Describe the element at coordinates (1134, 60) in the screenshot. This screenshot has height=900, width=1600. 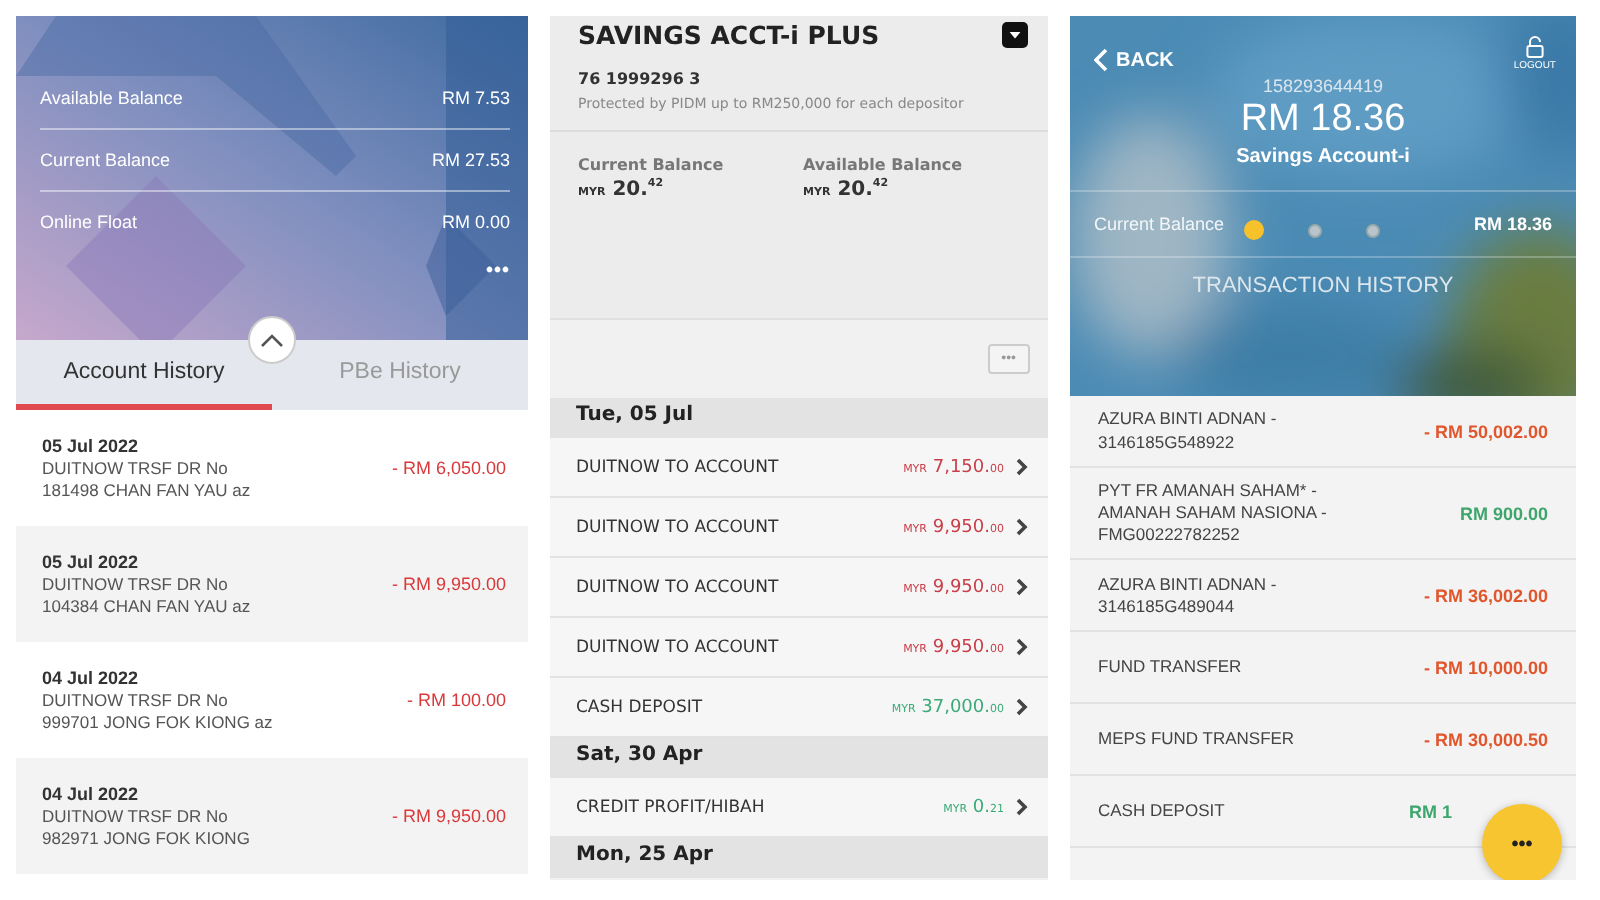
I see `back-button: BACK` at that location.